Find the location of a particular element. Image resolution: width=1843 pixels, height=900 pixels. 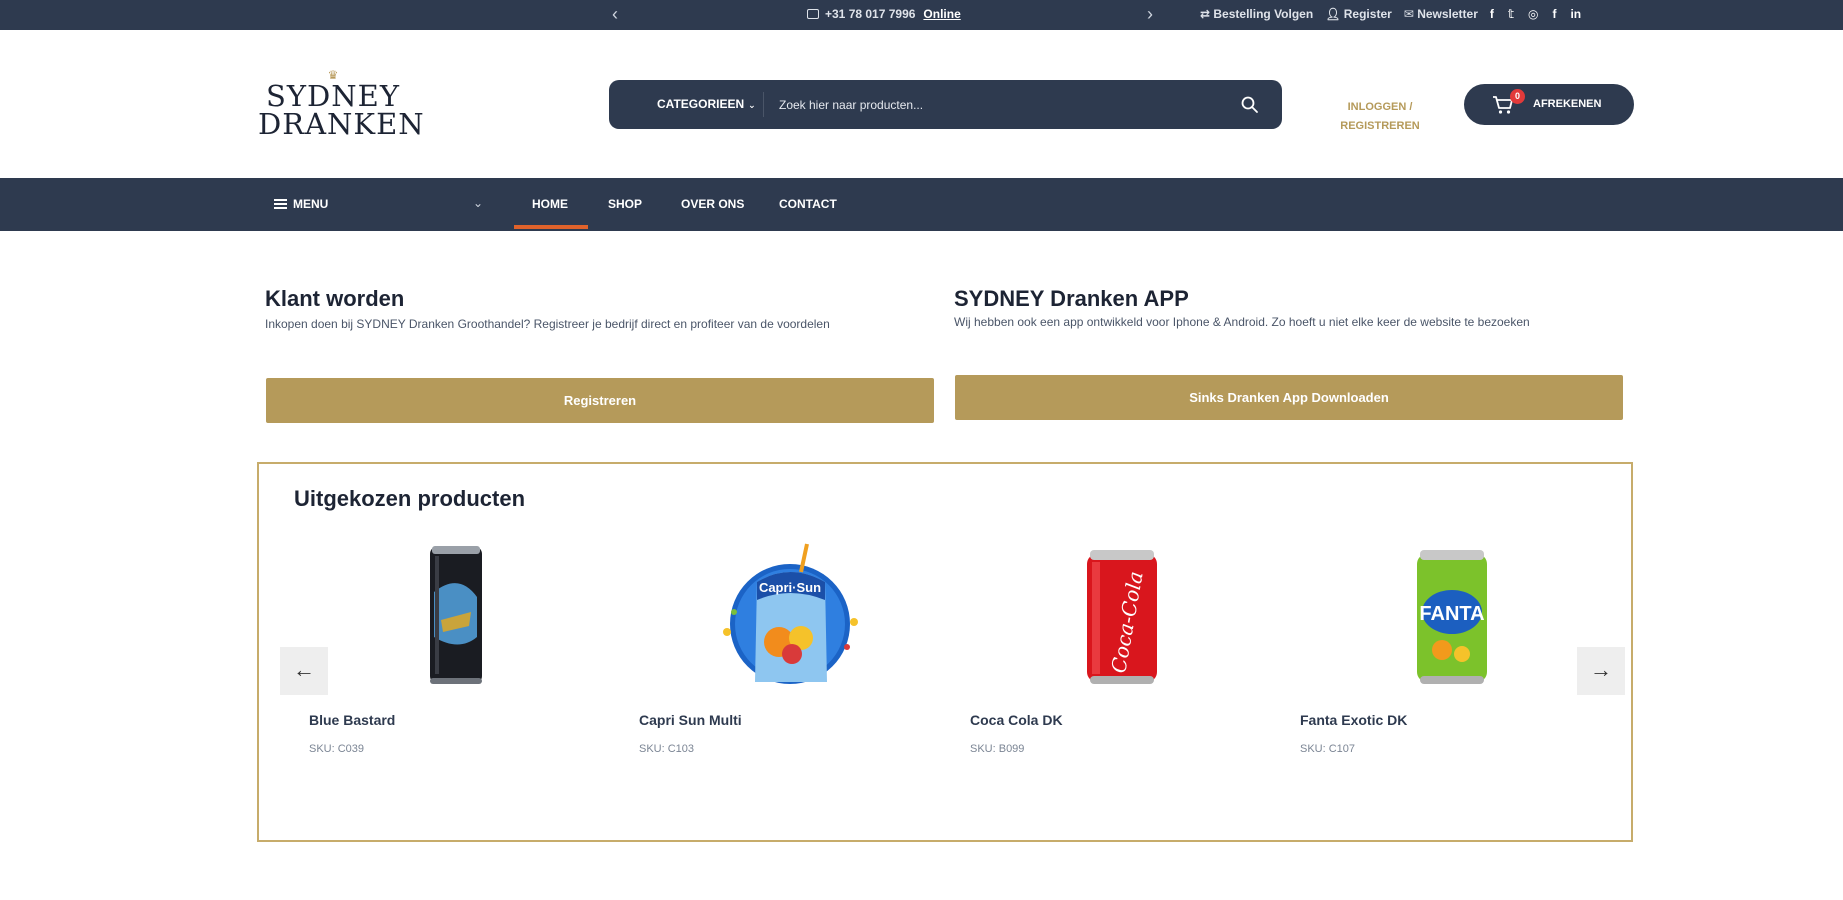

twitter-icon: 𝕥 is located at coordinates (1511, 14).